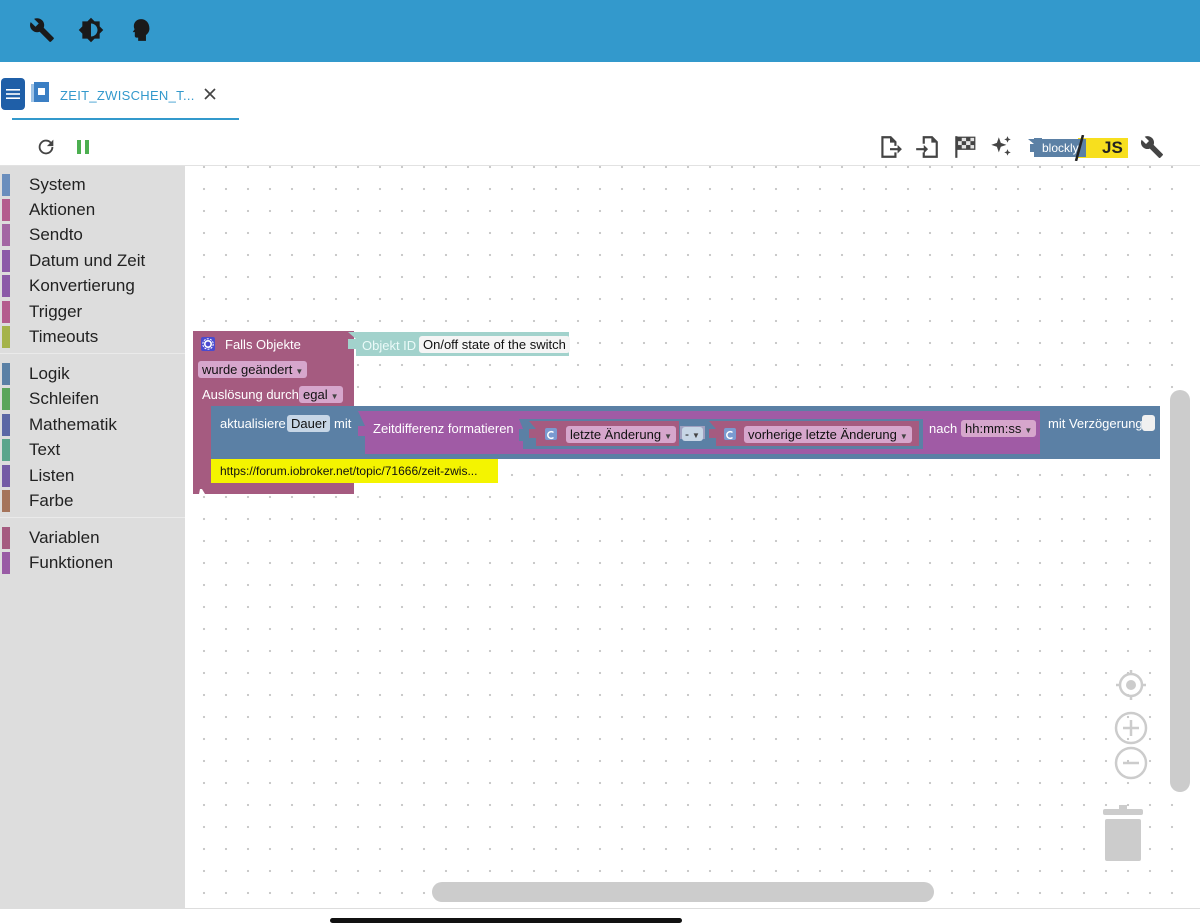  Describe the element at coordinates (83, 147) in the screenshot. I see `pause-icon` at that location.